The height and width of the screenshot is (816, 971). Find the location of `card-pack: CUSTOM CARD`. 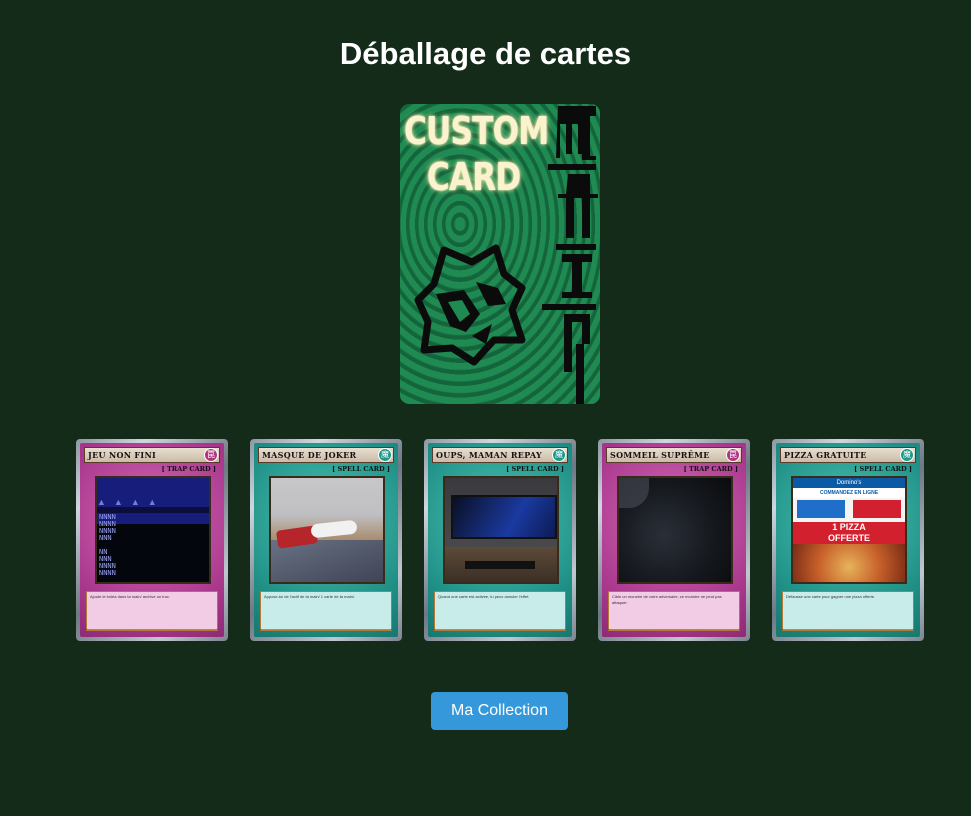

card-pack: CUSTOM CARD is located at coordinates (500, 254).